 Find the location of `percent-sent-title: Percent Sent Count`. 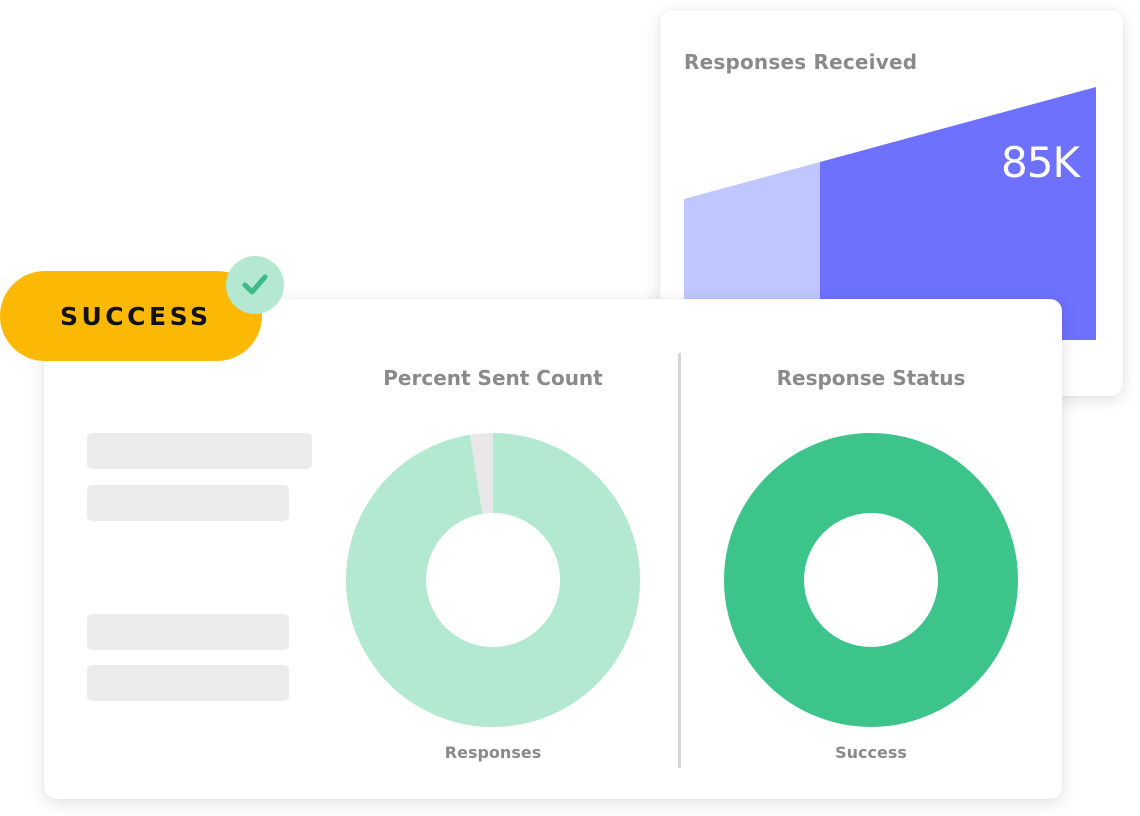

percent-sent-title: Percent Sent Count is located at coordinates (493, 378).